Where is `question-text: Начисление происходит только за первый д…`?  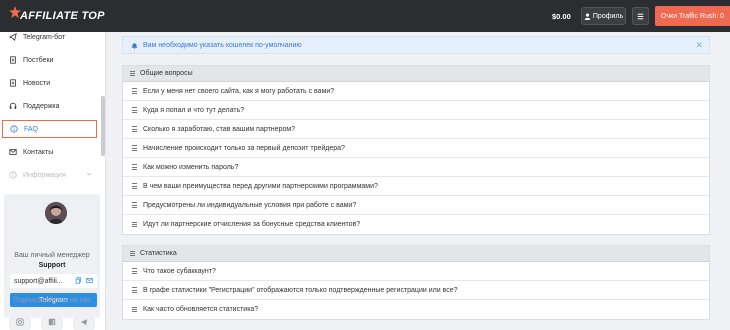
question-text: Начисление происходит только за первый д… is located at coordinates (244, 148).